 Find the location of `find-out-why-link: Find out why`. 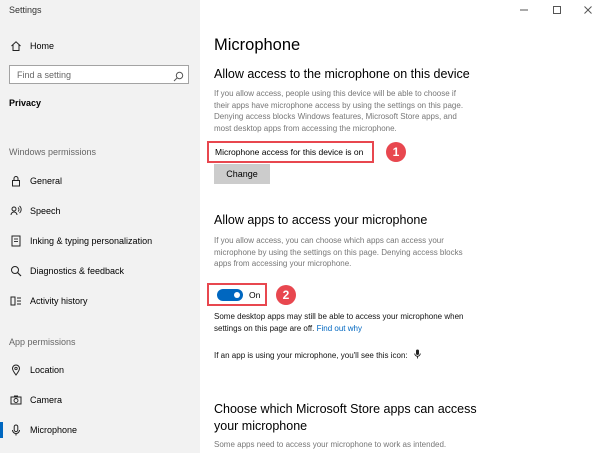

find-out-why-link: Find out why is located at coordinates (339, 328).